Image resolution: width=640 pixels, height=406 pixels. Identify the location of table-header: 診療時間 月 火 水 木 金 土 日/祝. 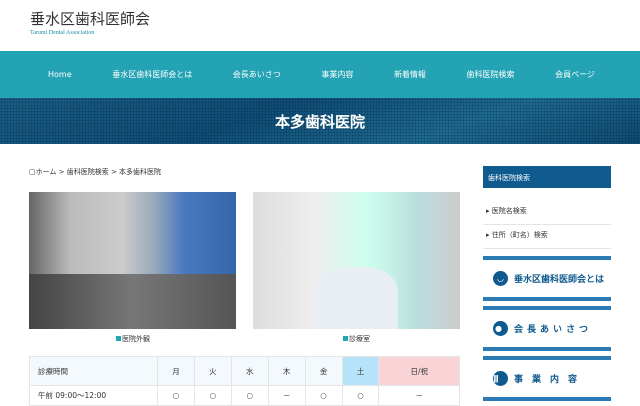
(244, 371).